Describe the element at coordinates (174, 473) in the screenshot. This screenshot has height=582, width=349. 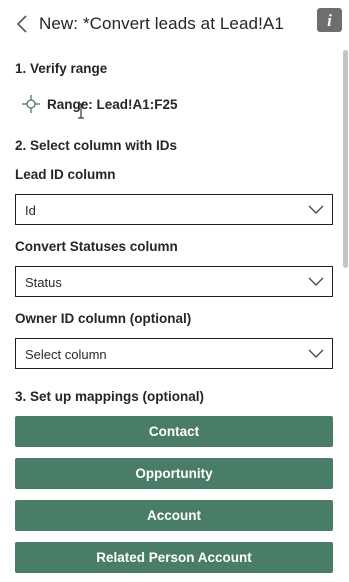
I see `mapping-button-opportunity: Opportunity` at that location.